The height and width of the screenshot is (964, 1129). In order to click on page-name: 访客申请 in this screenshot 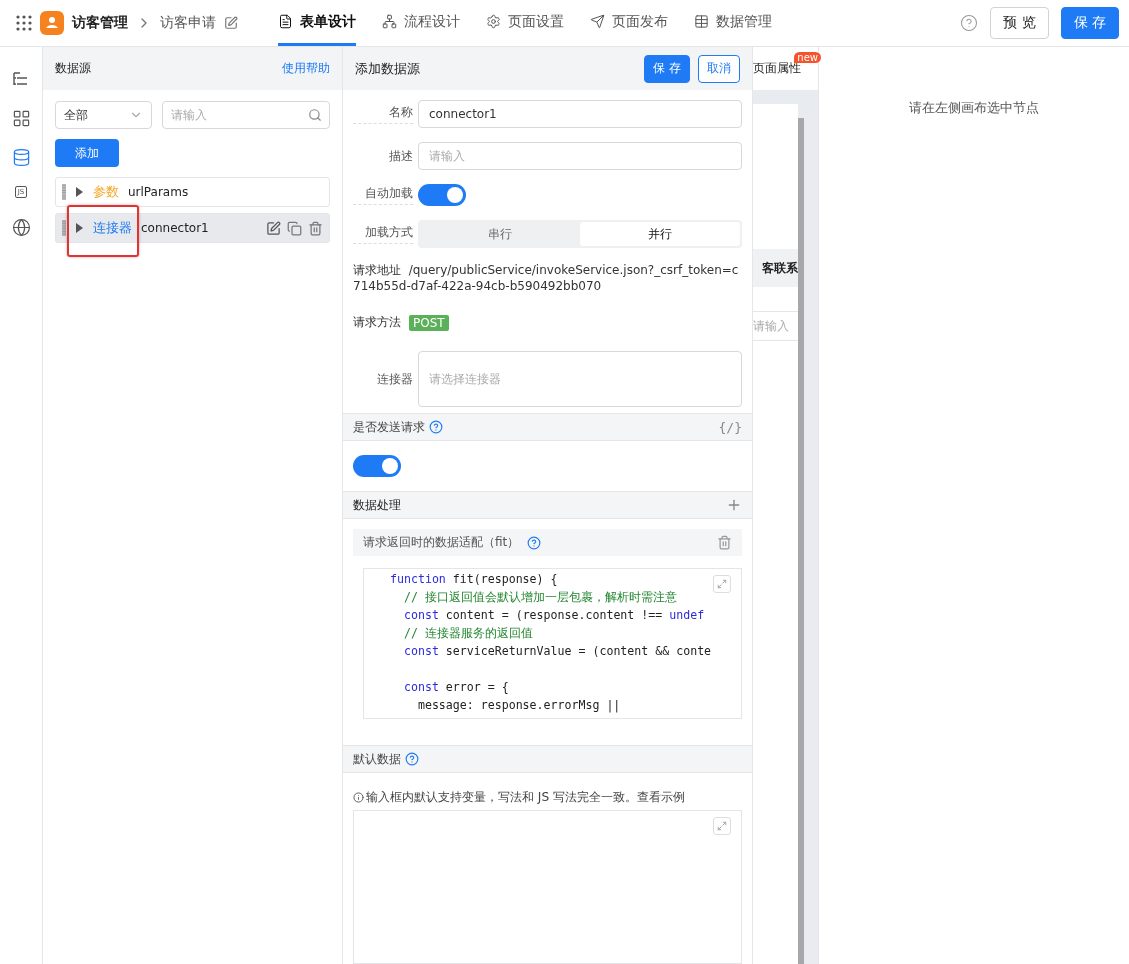, I will do `click(188, 23)`.